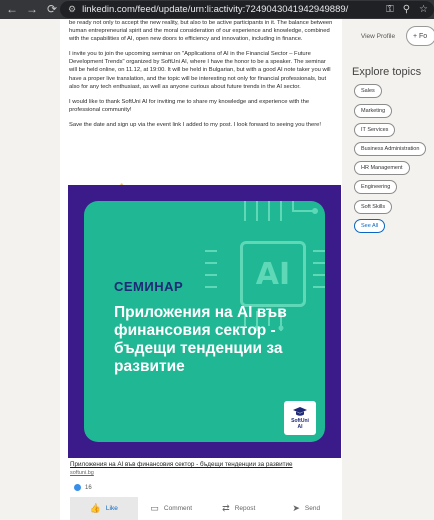 This screenshot has width=434, height=520. Describe the element at coordinates (154, 508) in the screenshot. I see `comment-icon: ▭` at that location.